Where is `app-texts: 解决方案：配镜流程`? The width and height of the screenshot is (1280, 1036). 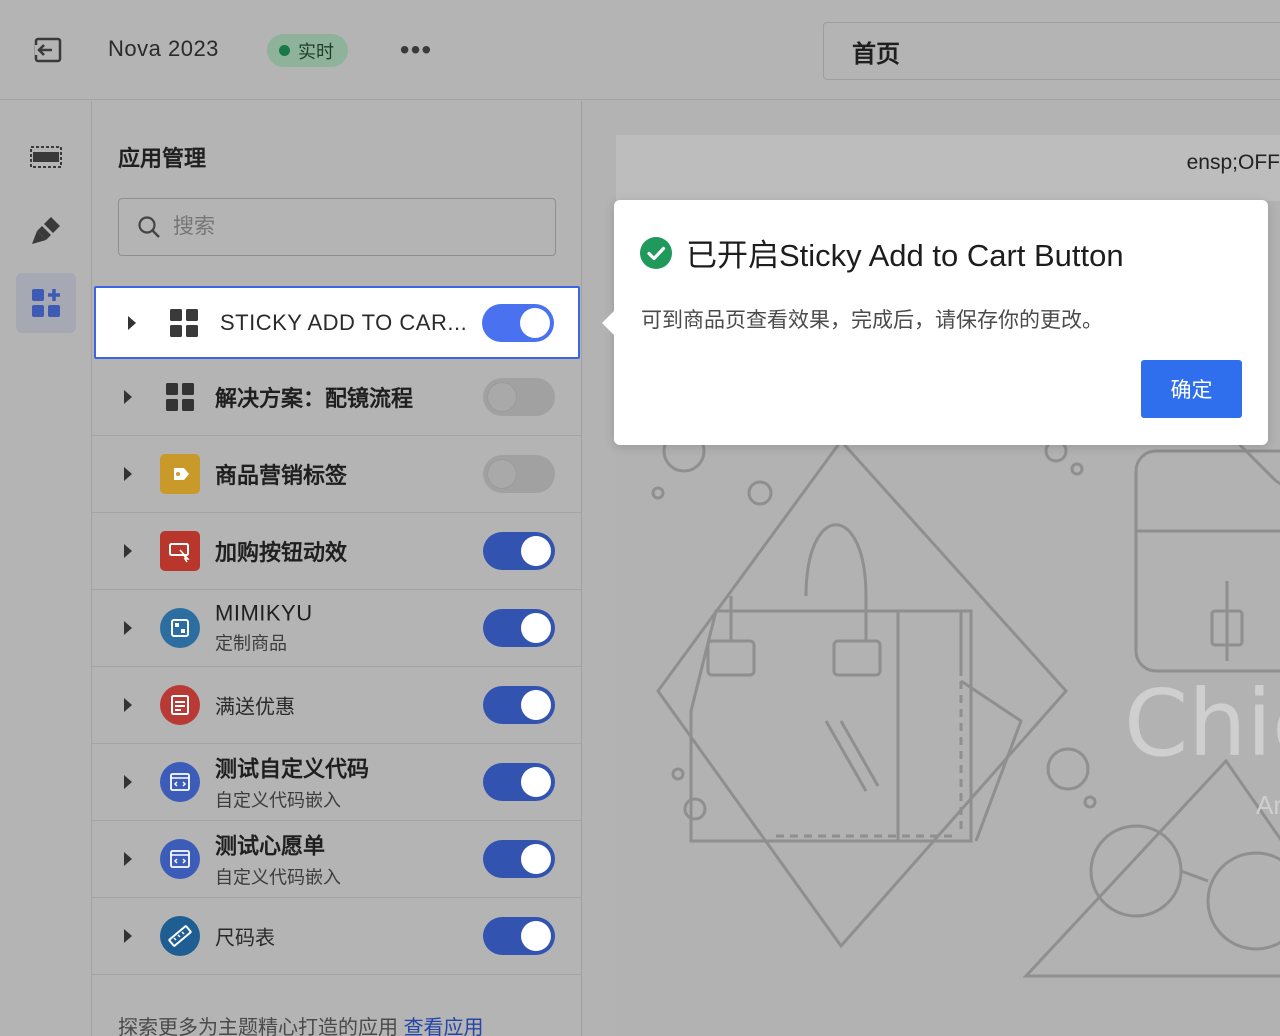
app-texts: 解决方案：配镜流程 is located at coordinates (314, 397).